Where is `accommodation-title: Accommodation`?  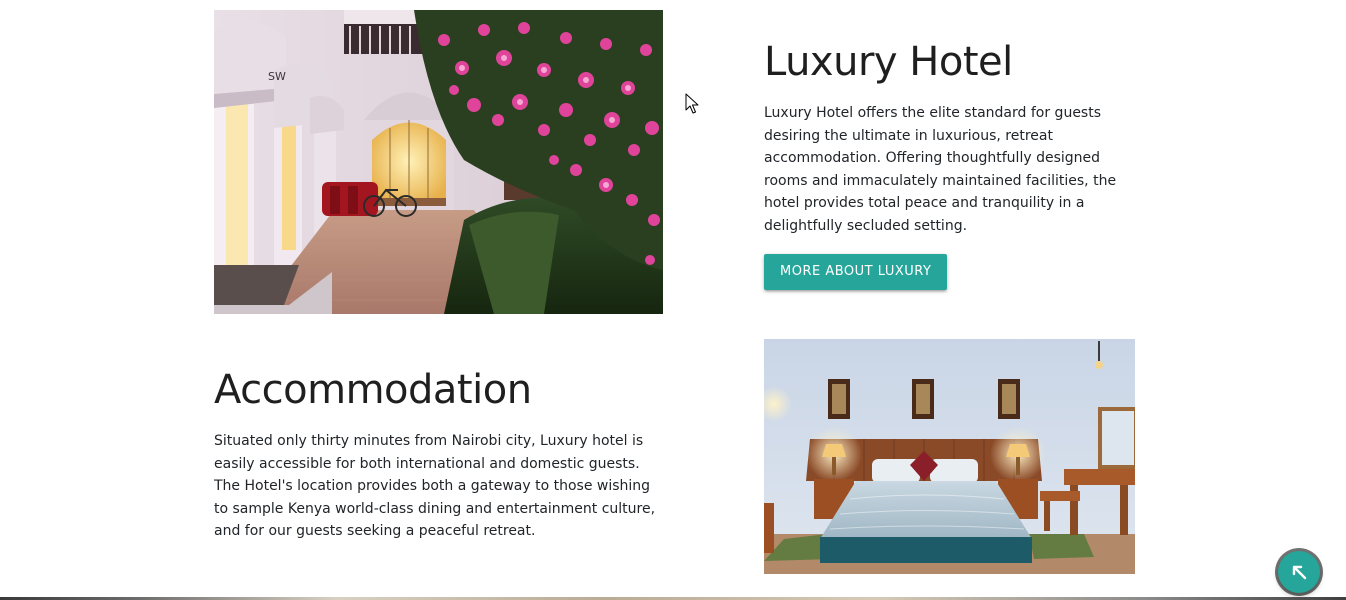 accommodation-title: Accommodation is located at coordinates (373, 390).